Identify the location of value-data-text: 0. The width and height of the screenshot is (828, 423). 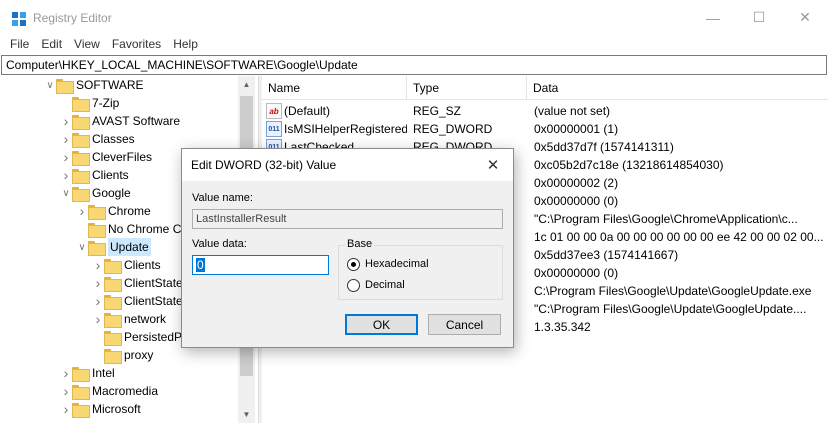
(200, 265).